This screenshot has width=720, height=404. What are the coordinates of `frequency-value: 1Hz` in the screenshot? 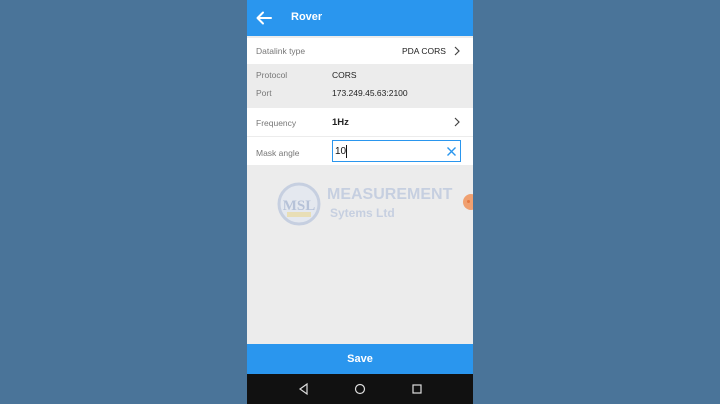 It's located at (340, 122).